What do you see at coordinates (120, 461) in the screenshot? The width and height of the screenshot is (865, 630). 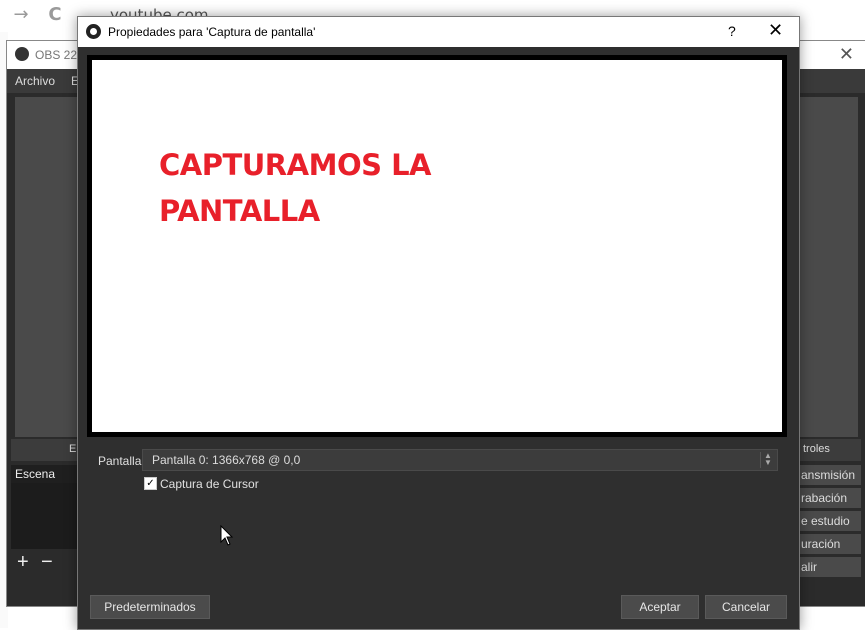 I see `screen-label: Pantalla` at bounding box center [120, 461].